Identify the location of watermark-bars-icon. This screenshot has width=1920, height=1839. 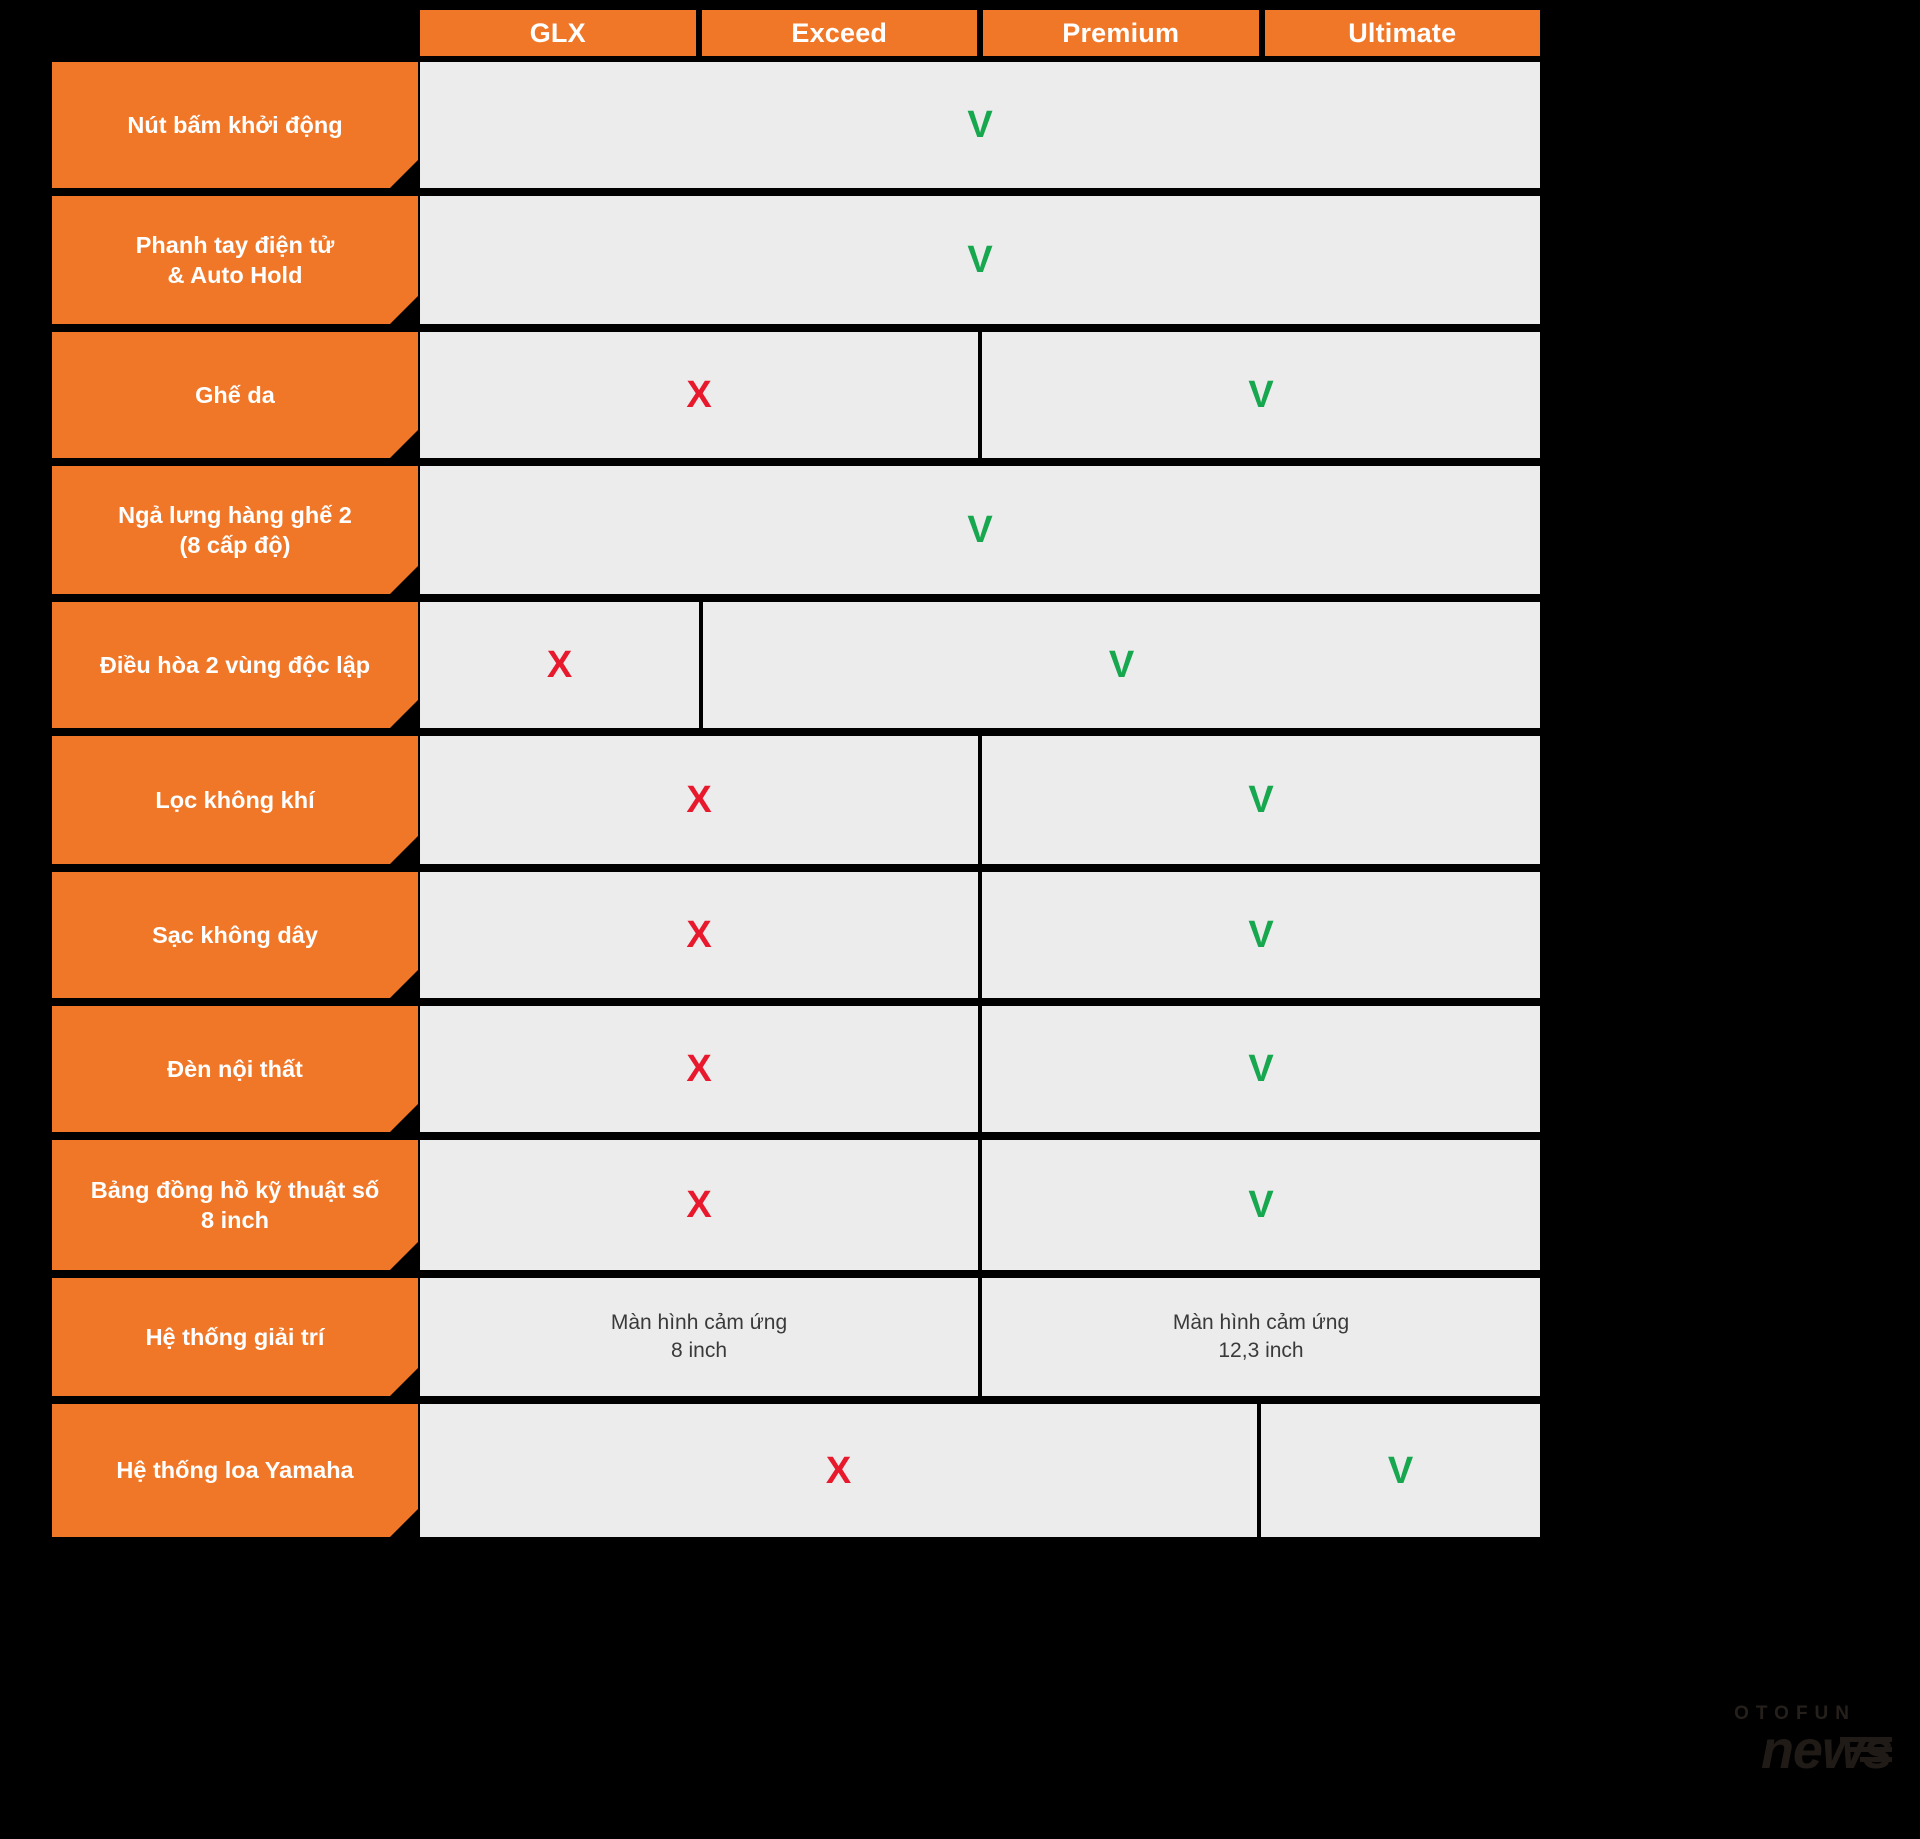
(1866, 1752).